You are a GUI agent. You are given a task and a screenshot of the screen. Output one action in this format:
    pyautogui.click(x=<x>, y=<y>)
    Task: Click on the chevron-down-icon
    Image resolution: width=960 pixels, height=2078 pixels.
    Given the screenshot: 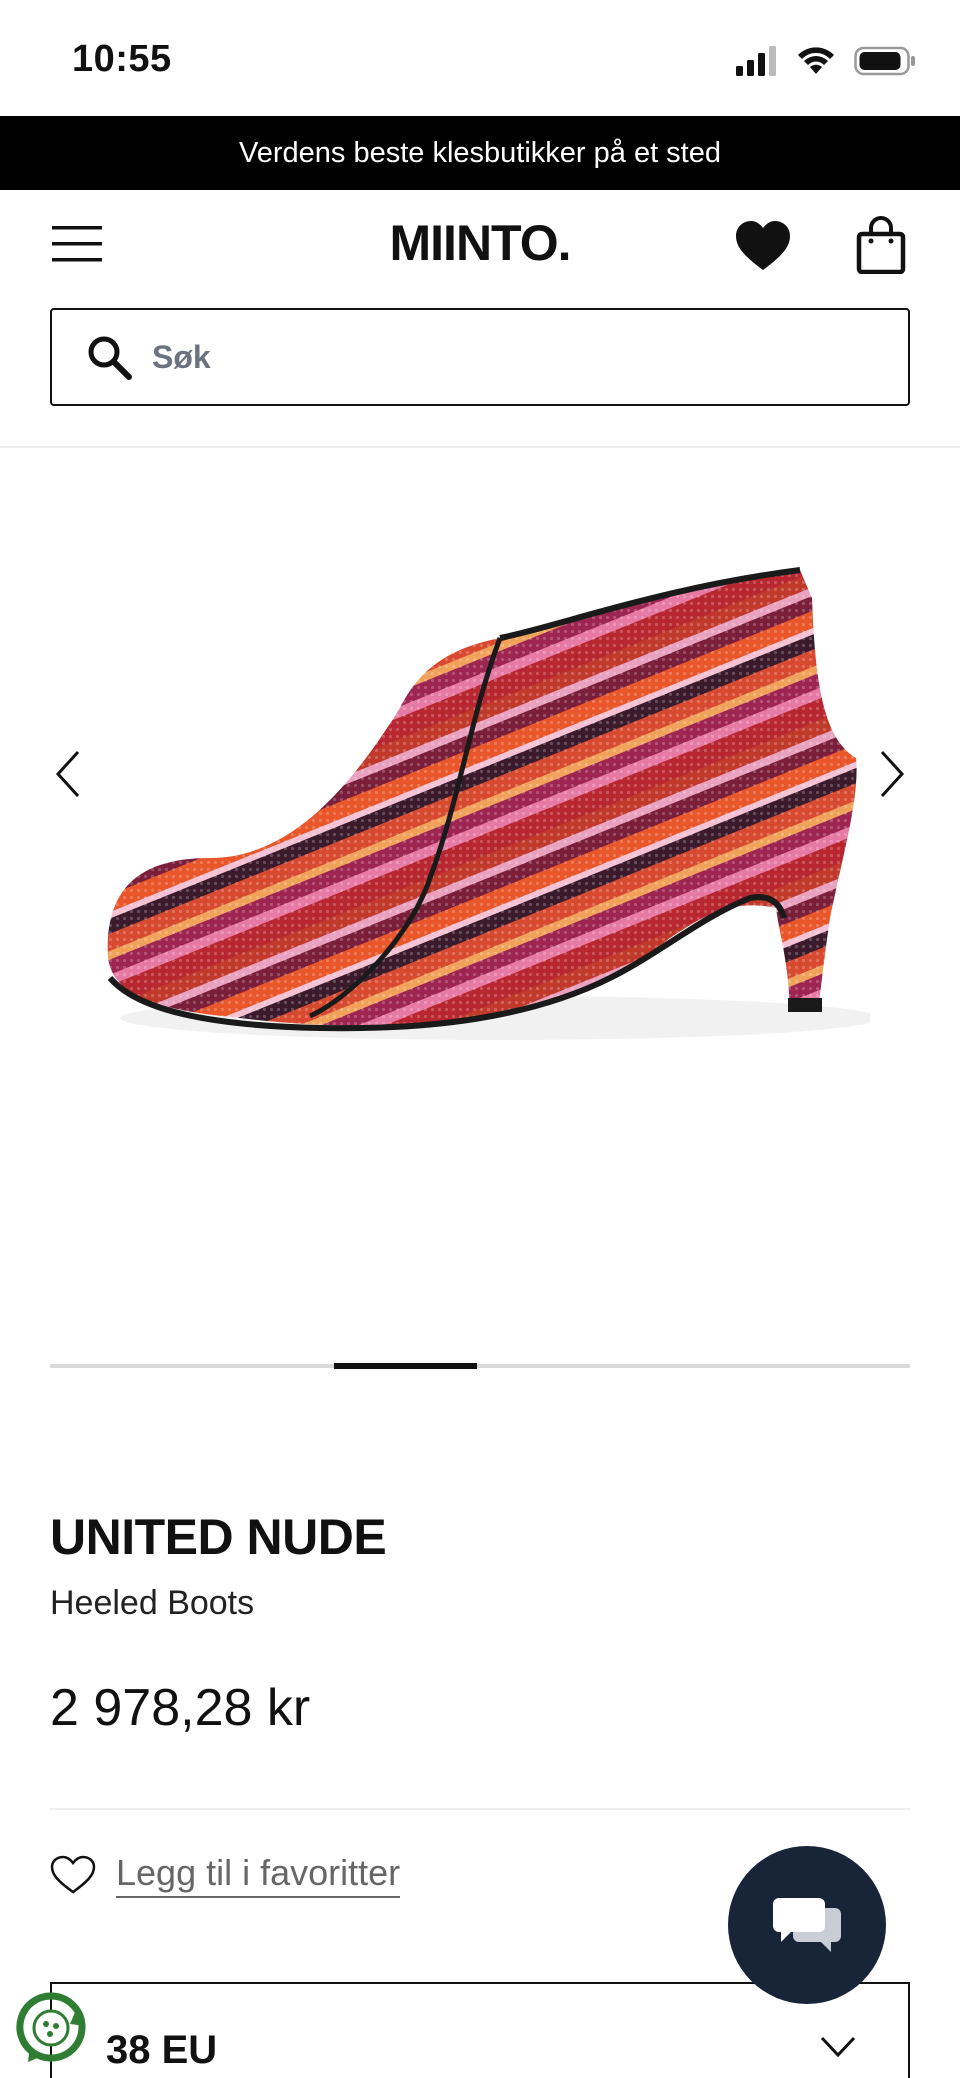 What is the action you would take?
    pyautogui.click(x=838, y=2047)
    